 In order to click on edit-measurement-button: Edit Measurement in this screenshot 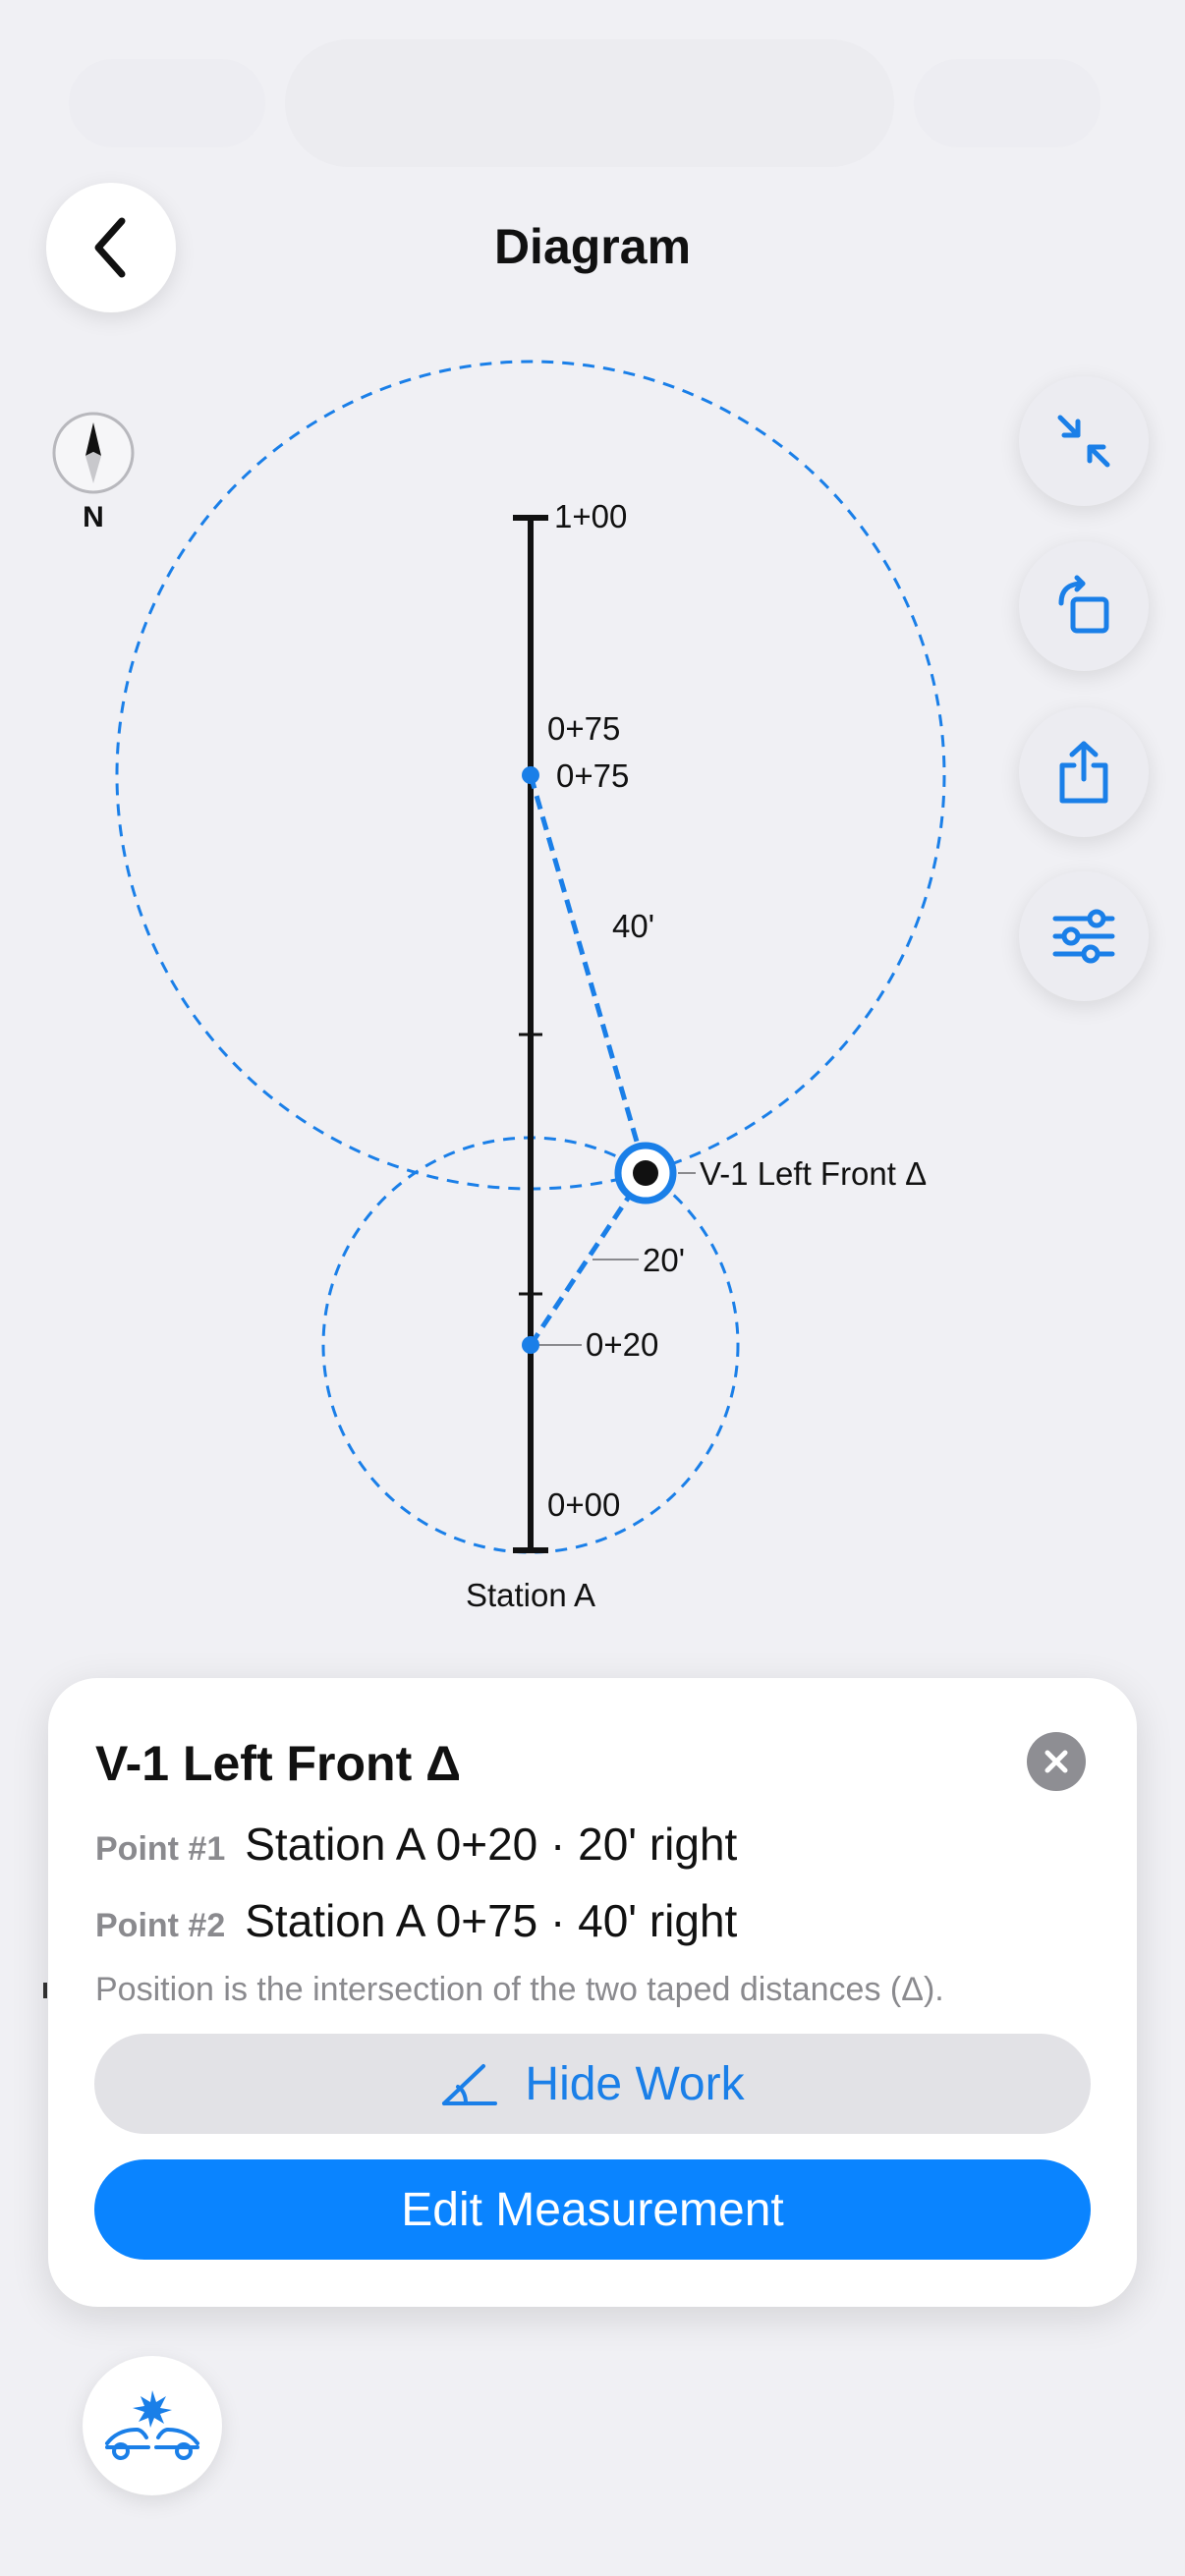, I will do `click(592, 2209)`.